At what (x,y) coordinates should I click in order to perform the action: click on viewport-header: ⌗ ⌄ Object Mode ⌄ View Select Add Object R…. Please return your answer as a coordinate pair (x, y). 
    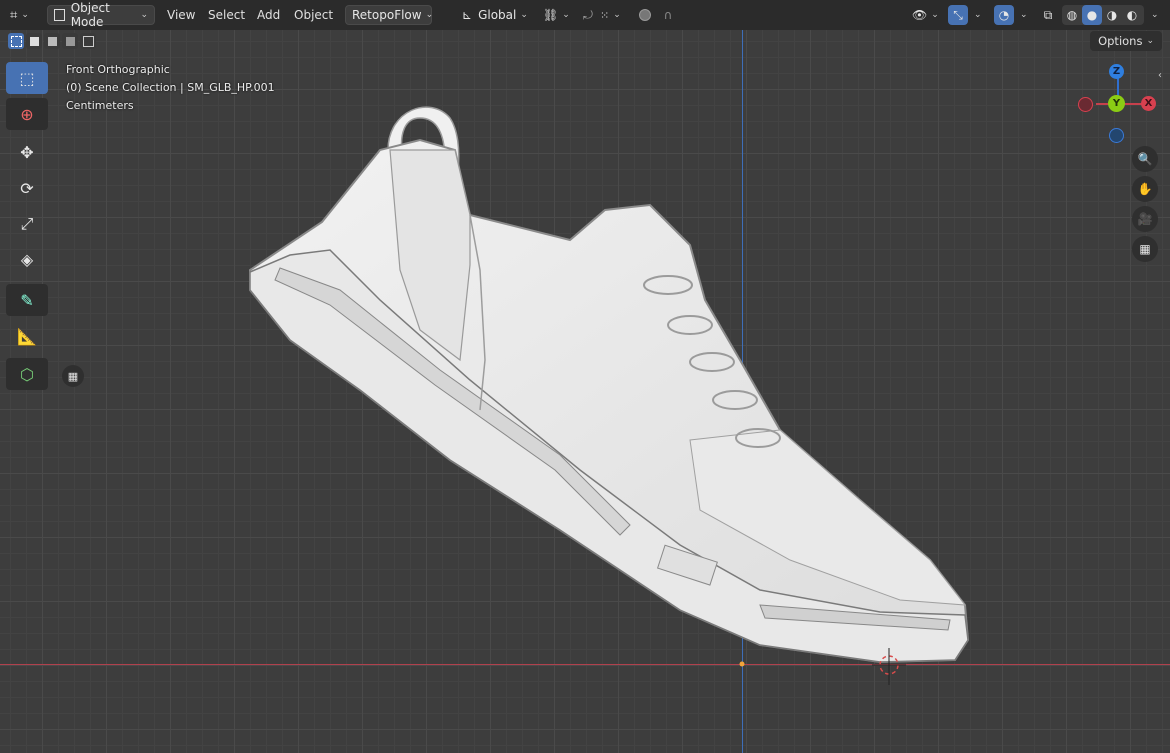
    Looking at the image, I should click on (585, 15).